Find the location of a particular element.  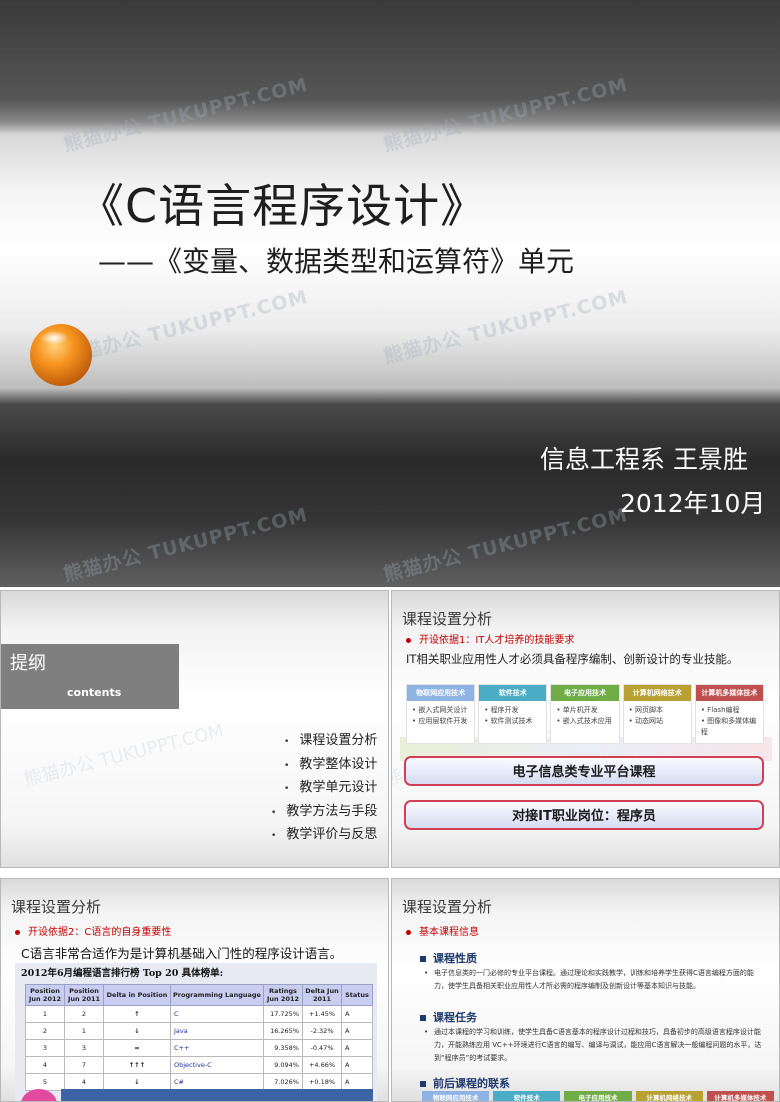

skill-column: 计算机网络技术 • 网页脚本 • 动态网站 is located at coordinates (657, 714).